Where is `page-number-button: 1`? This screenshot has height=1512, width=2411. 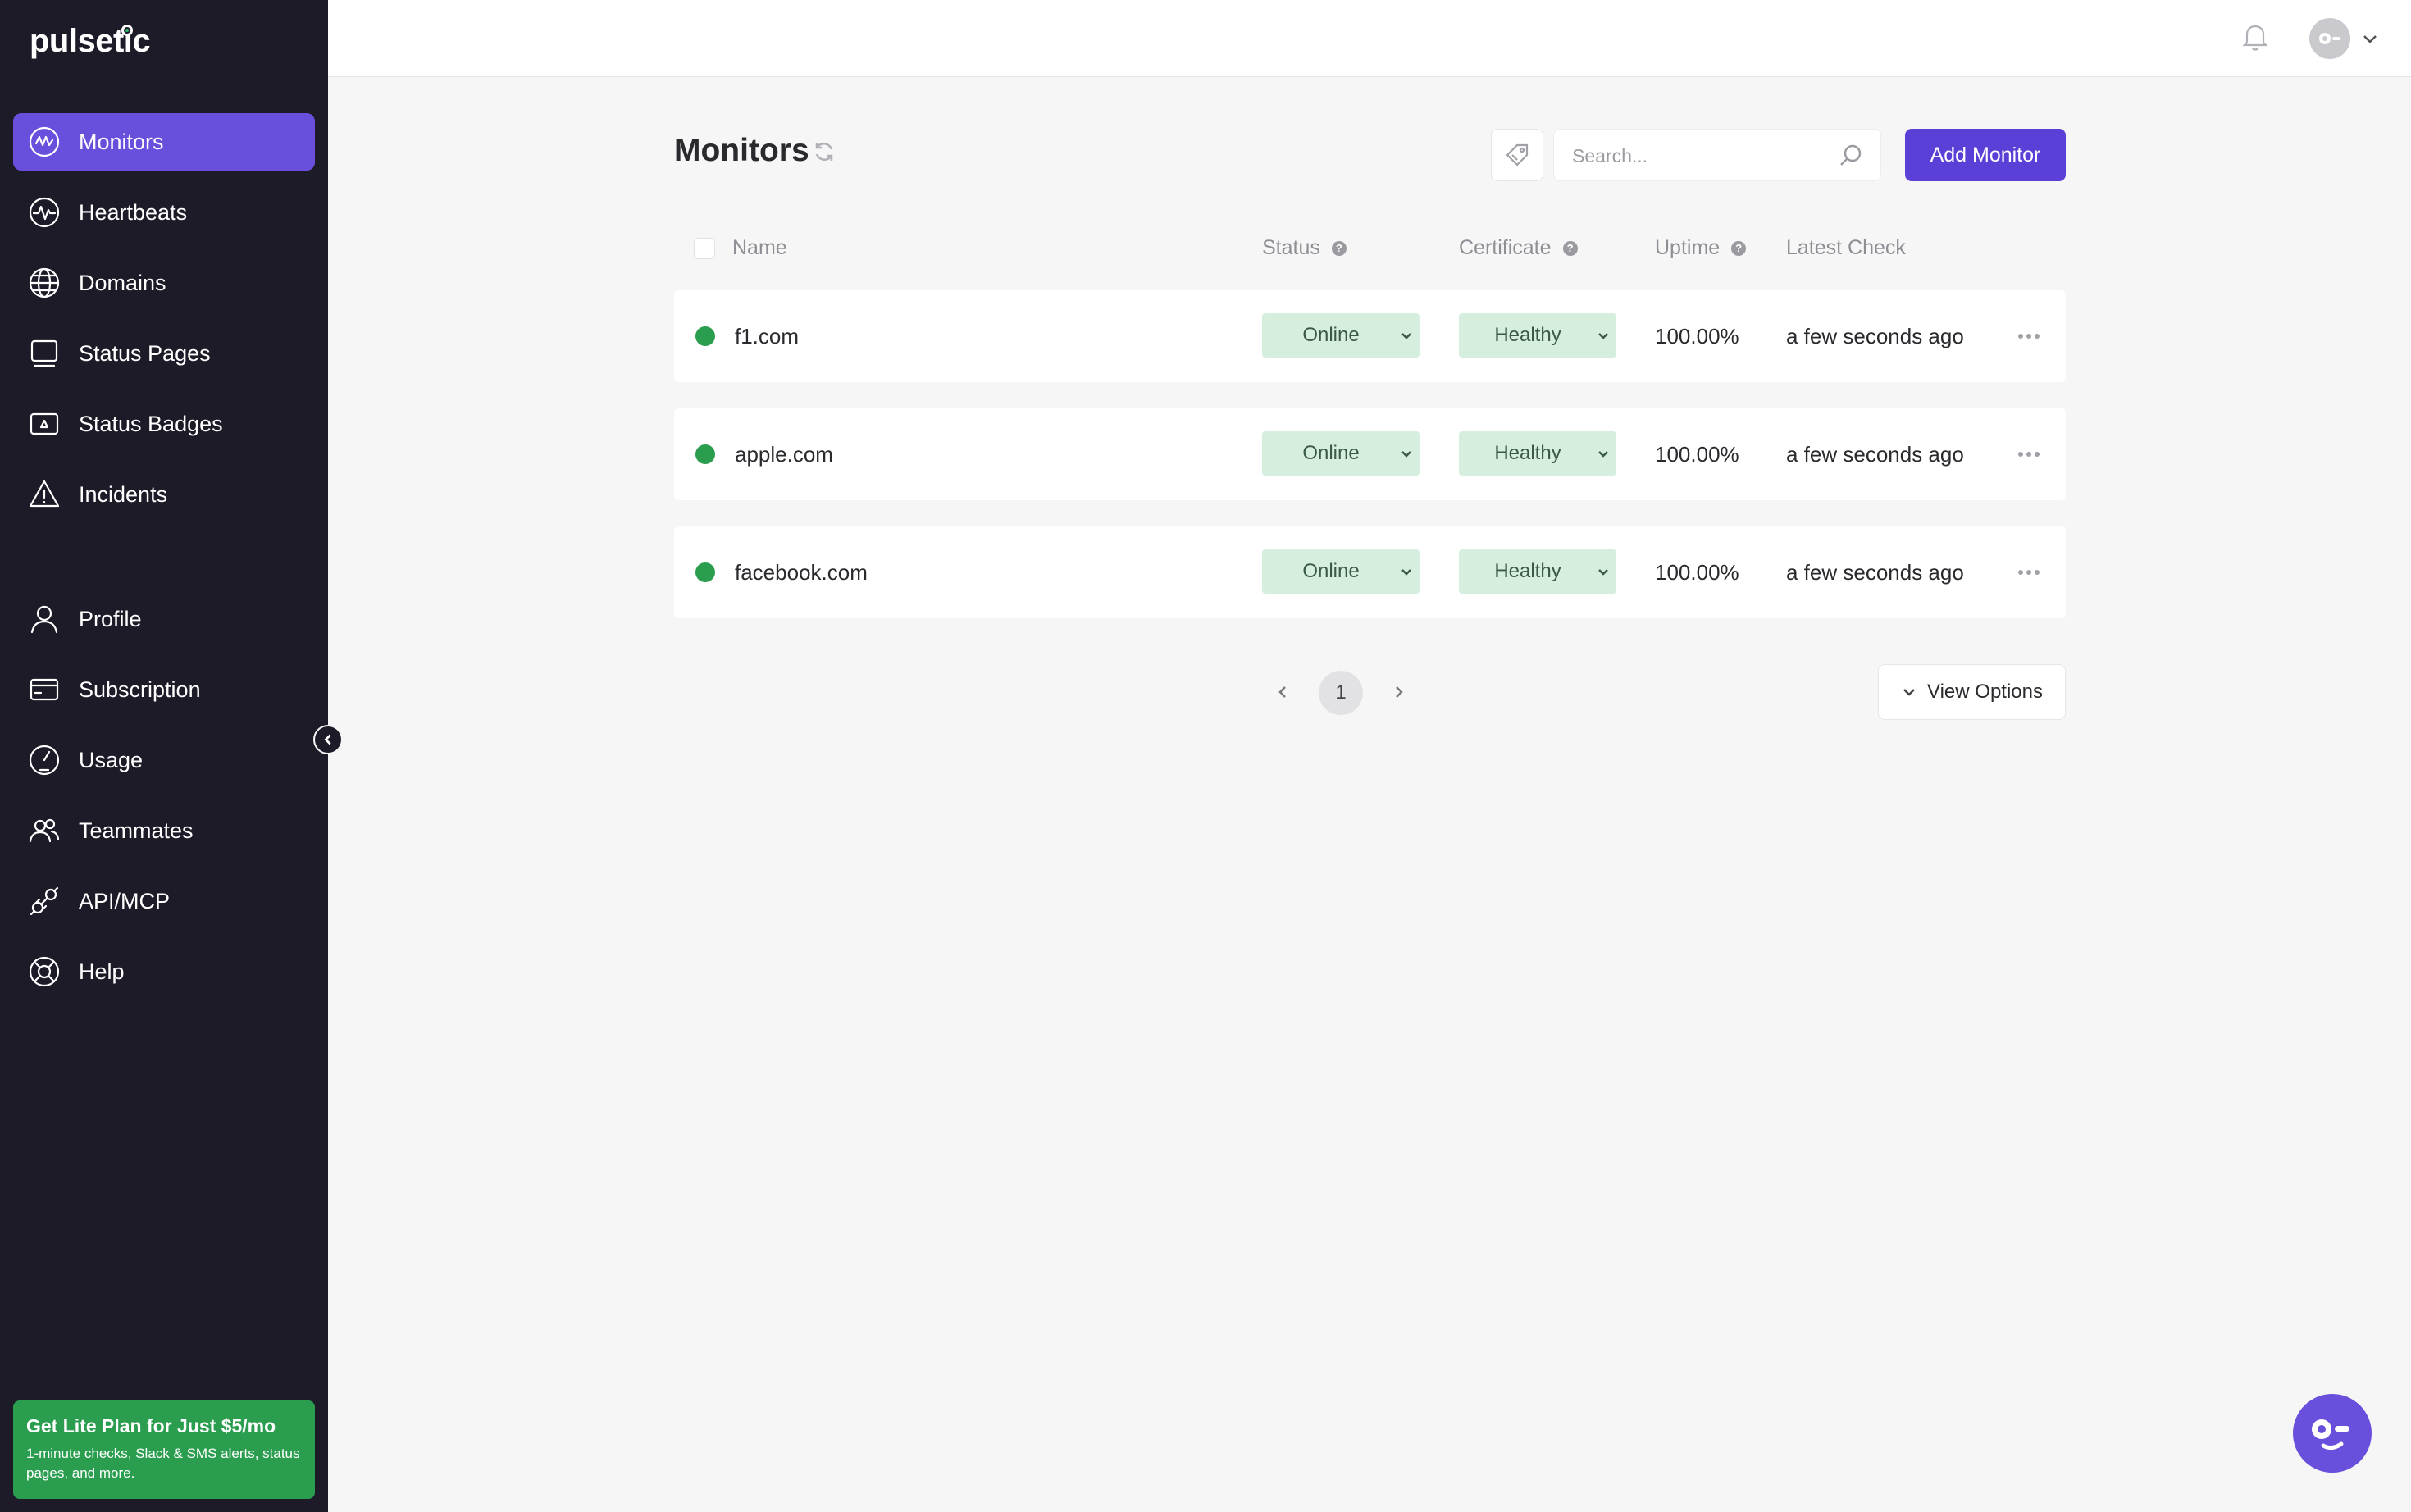
page-number-button: 1 is located at coordinates (1341, 693).